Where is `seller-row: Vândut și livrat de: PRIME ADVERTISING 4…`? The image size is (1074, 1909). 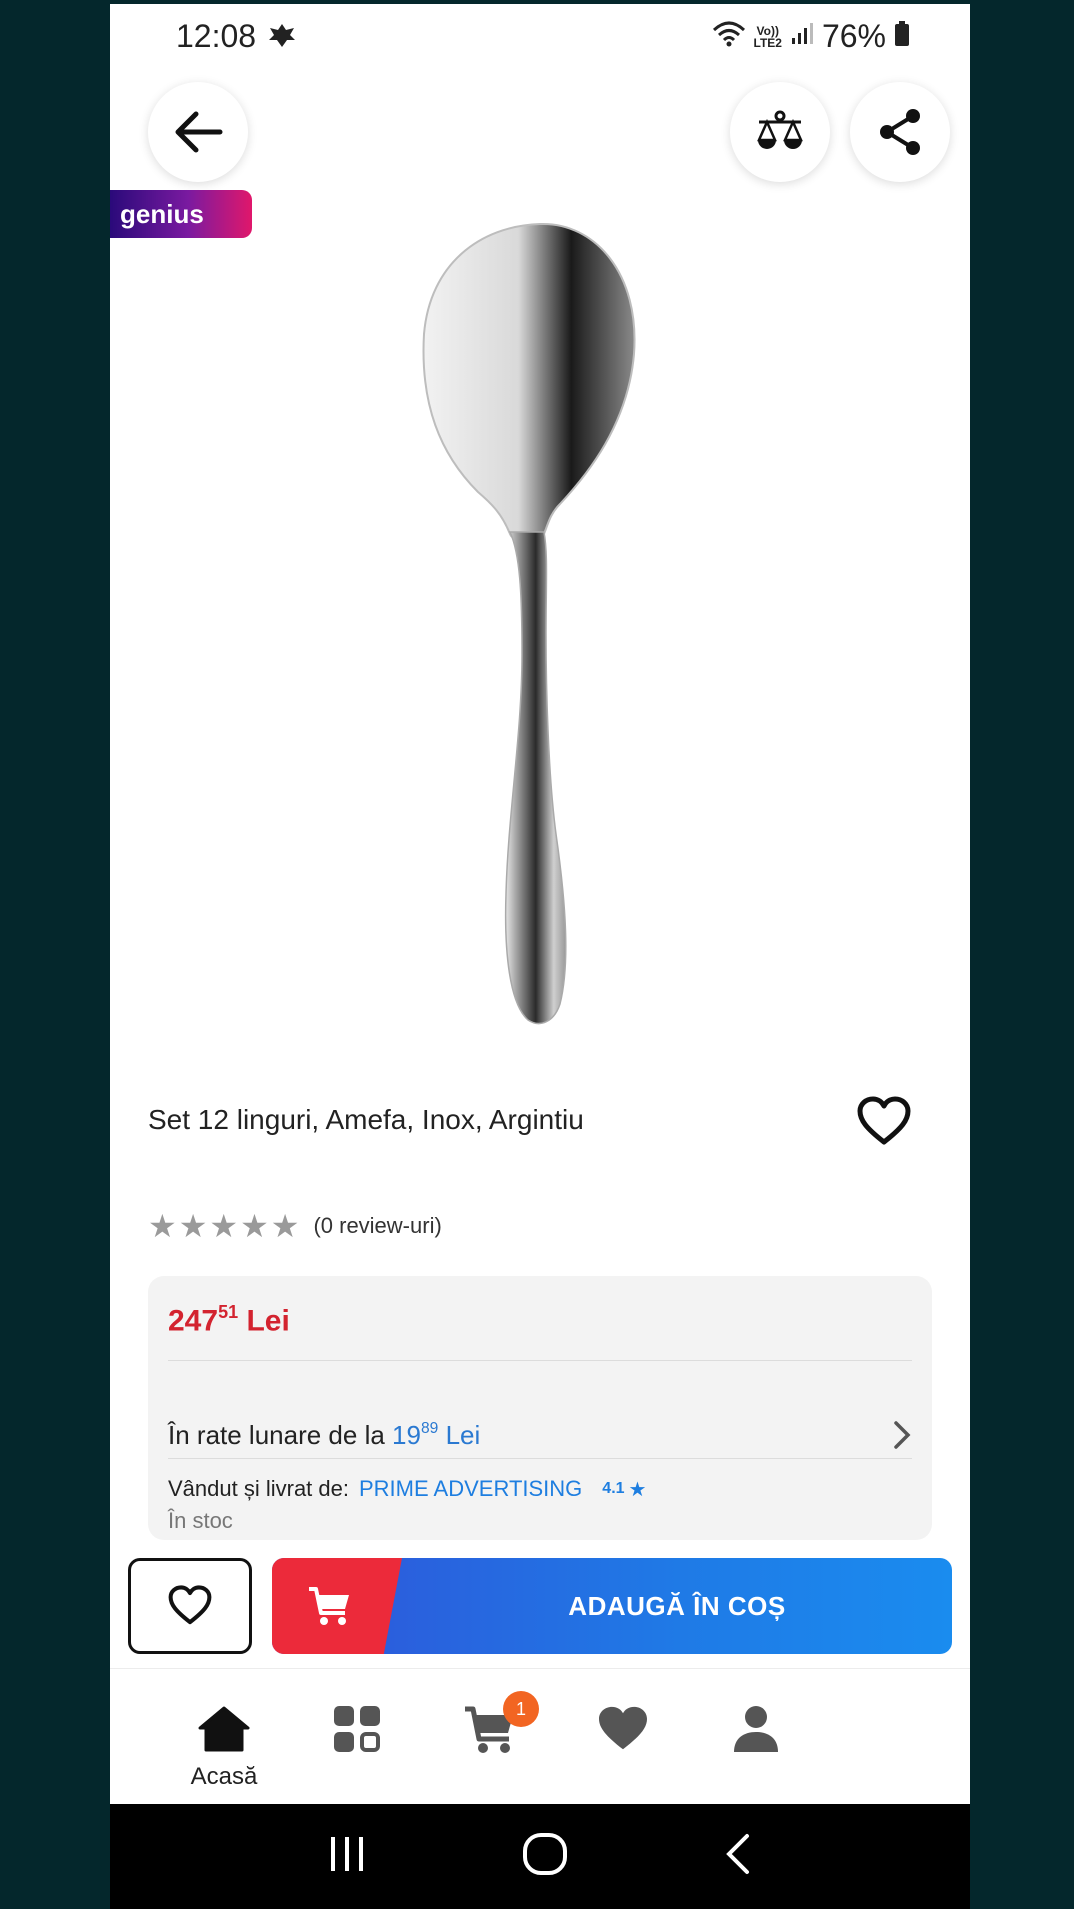 seller-row: Vândut și livrat de: PRIME ADVERTISING 4… is located at coordinates (407, 1489).